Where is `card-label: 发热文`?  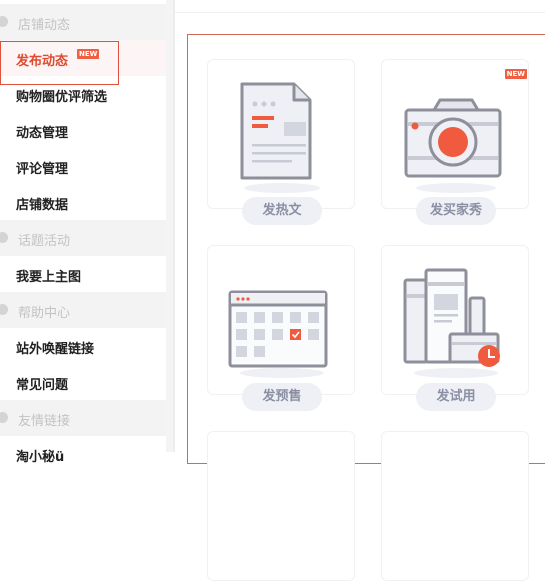
card-label: 发热文 is located at coordinates (282, 211).